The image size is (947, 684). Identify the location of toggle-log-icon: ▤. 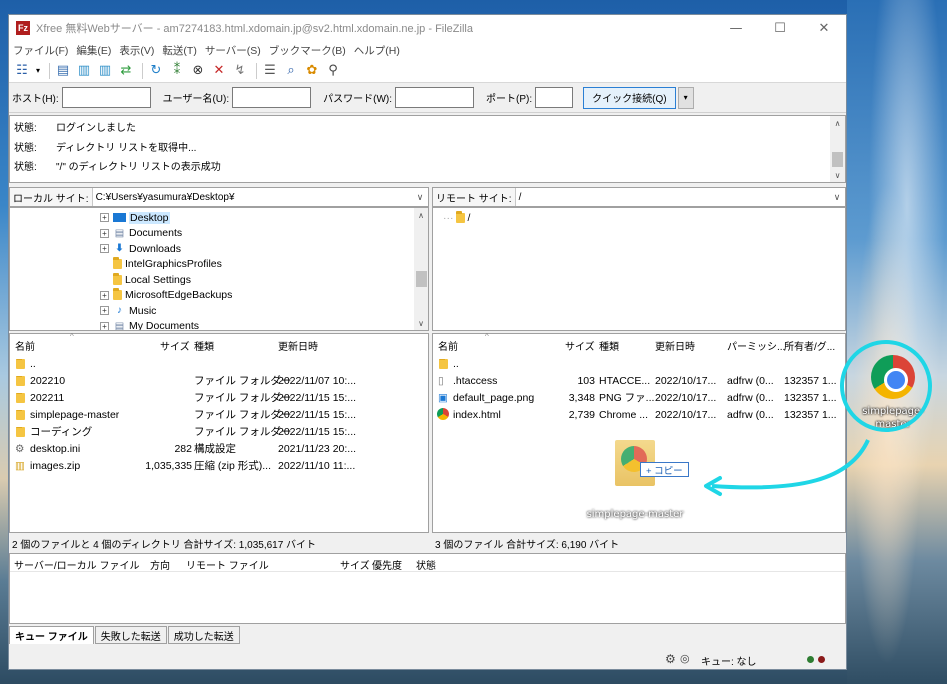
(63, 71).